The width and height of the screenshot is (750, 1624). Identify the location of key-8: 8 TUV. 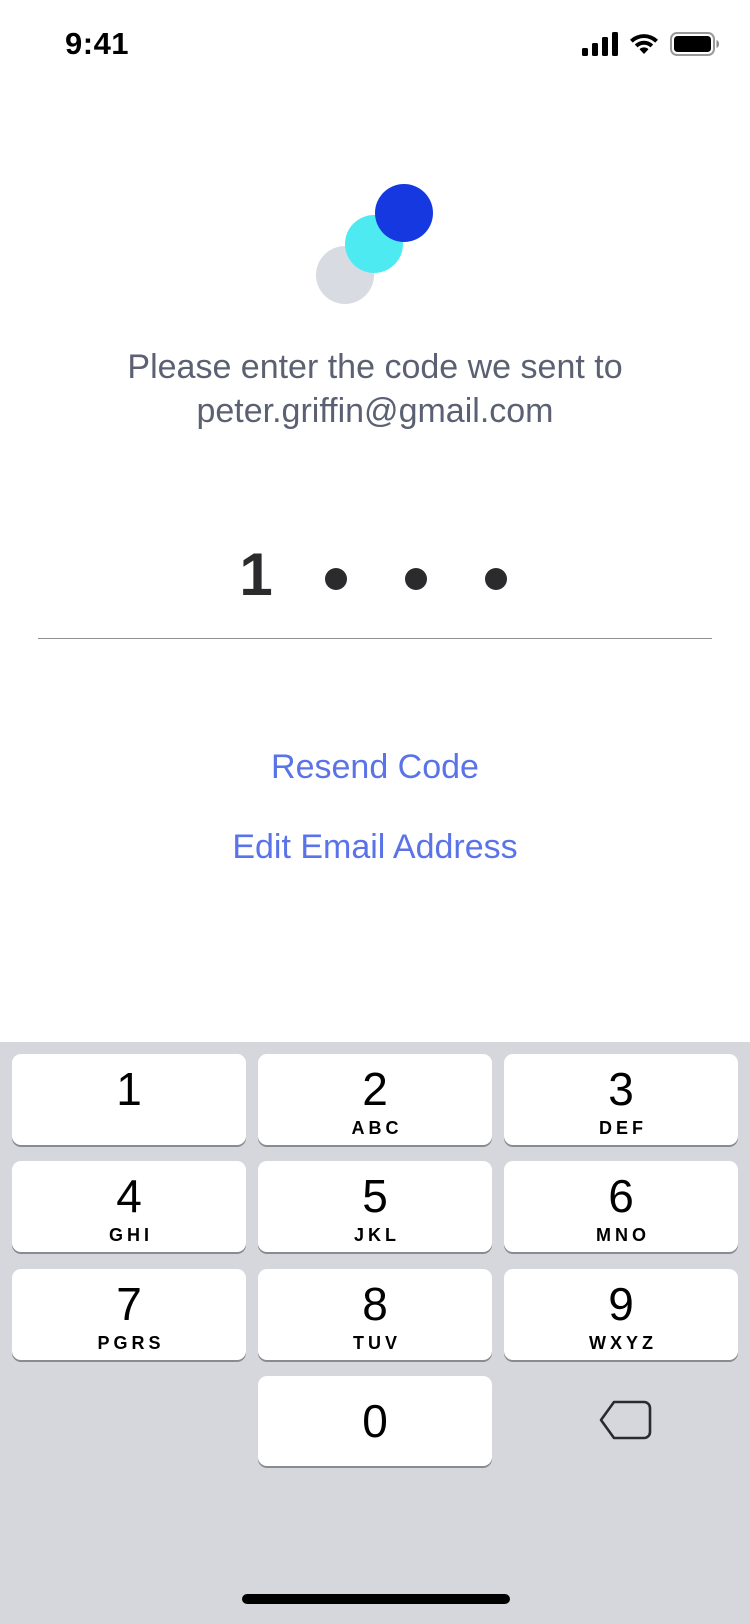
(375, 1314).